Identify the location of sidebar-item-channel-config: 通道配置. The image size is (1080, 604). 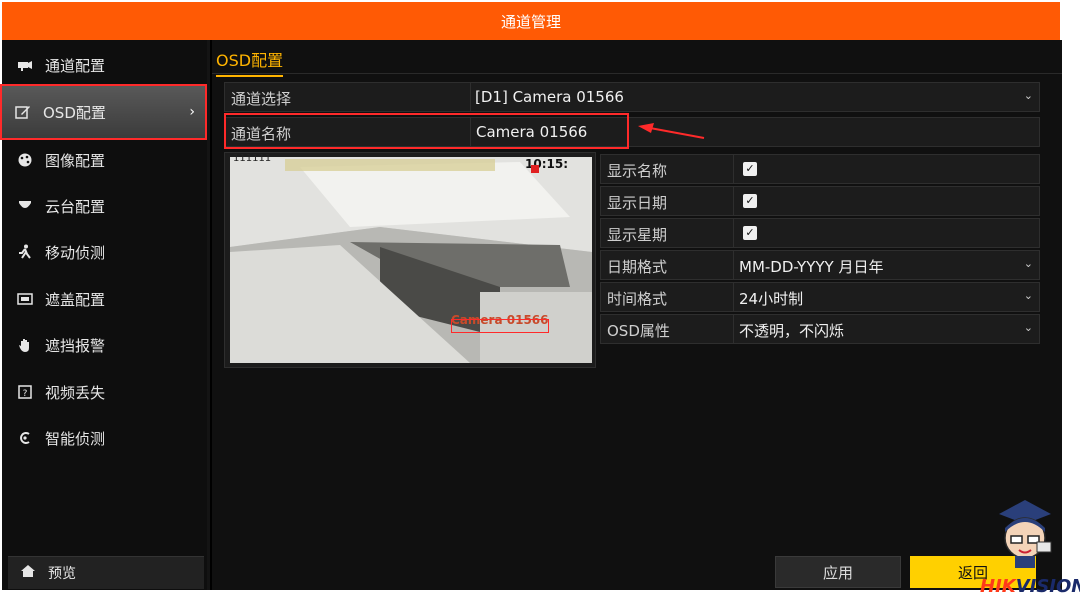
(104, 65).